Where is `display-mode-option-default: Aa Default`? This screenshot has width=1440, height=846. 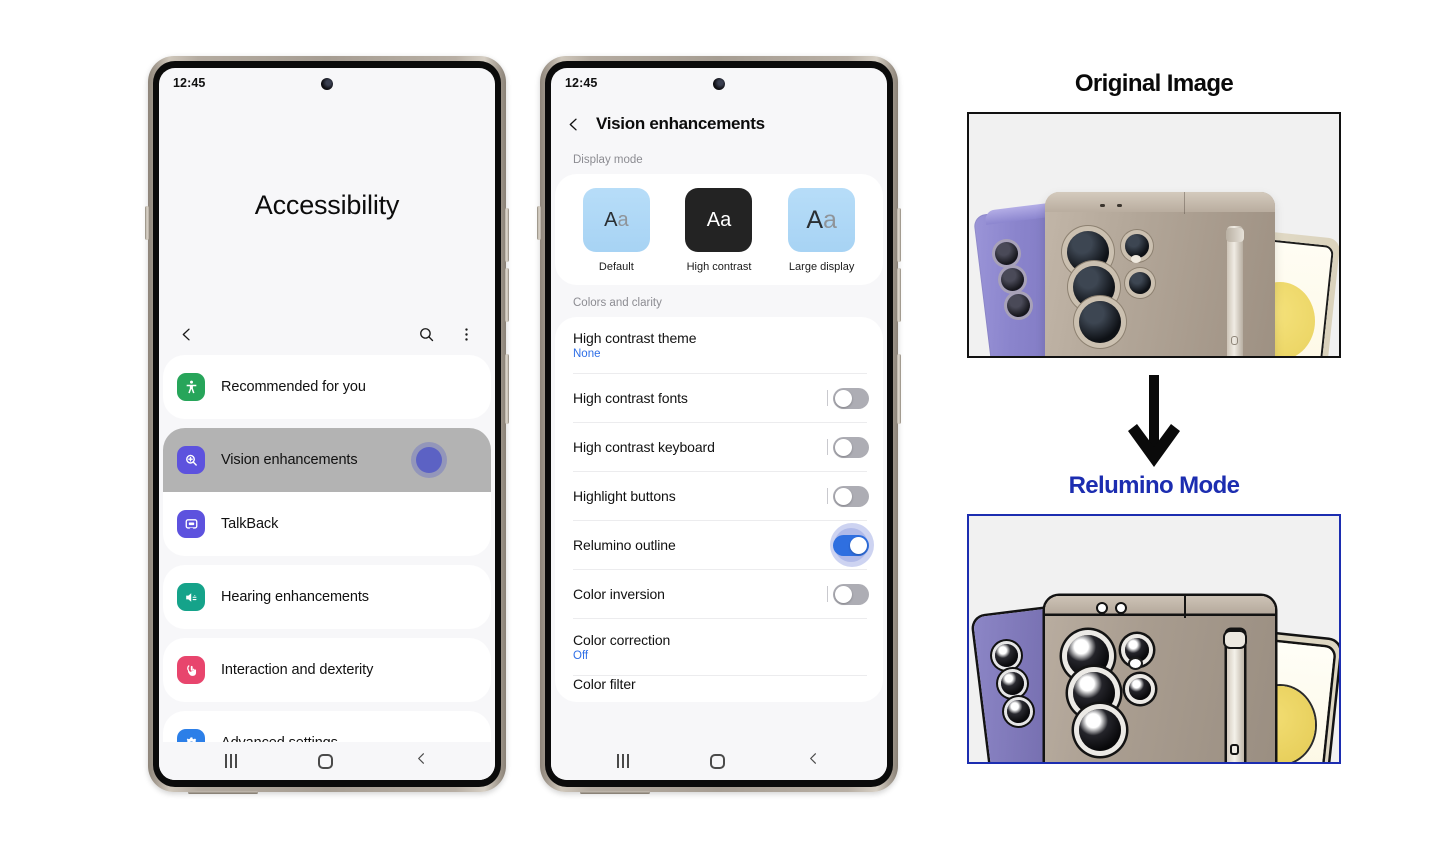
display-mode-option-default: Aa Default is located at coordinates (616, 230).